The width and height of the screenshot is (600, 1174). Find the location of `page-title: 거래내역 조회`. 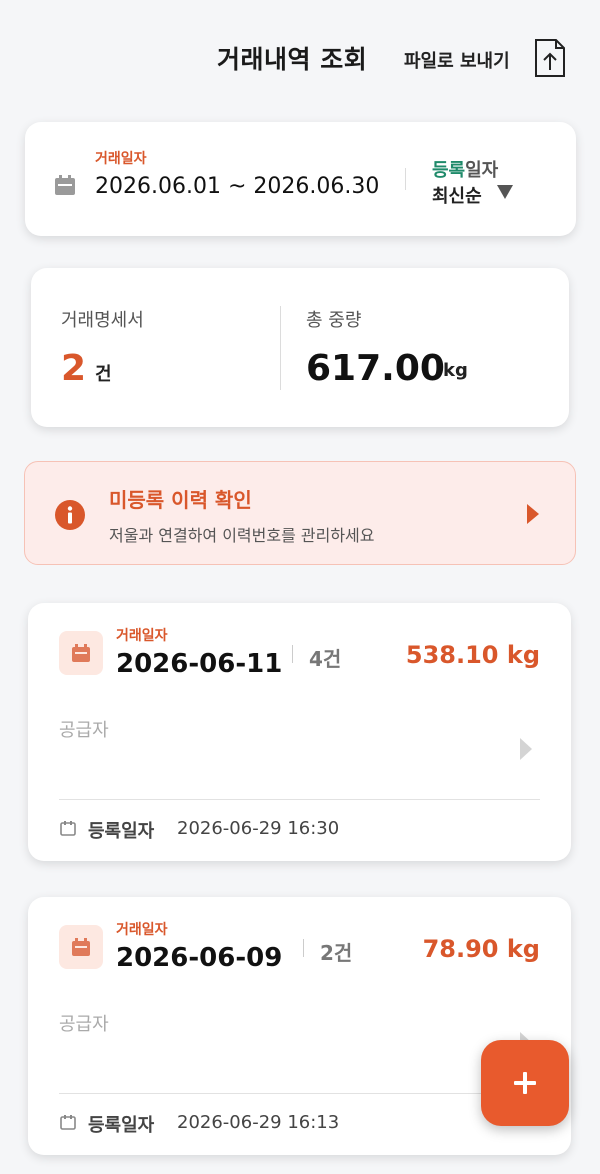

page-title: 거래내역 조회 is located at coordinates (292, 59).